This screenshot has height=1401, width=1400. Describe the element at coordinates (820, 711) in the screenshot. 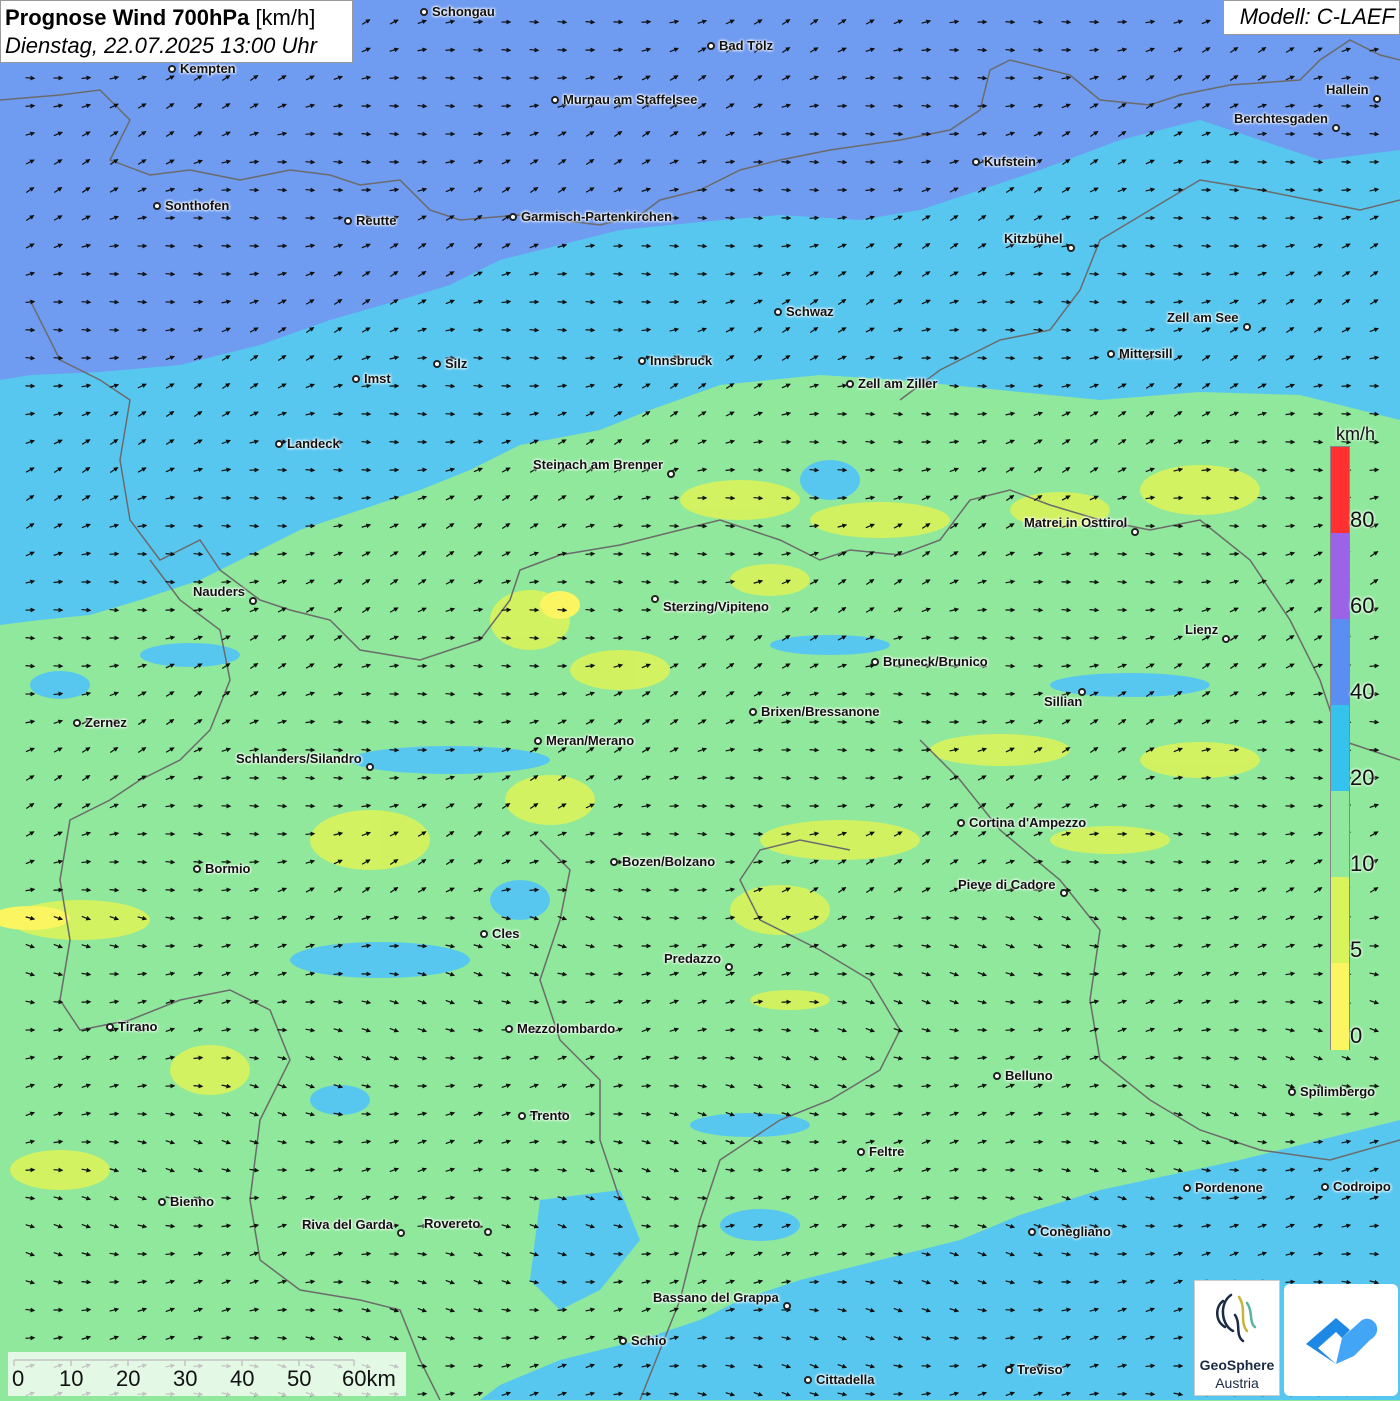

I see `city-label: Brixen/Bressanone` at that location.